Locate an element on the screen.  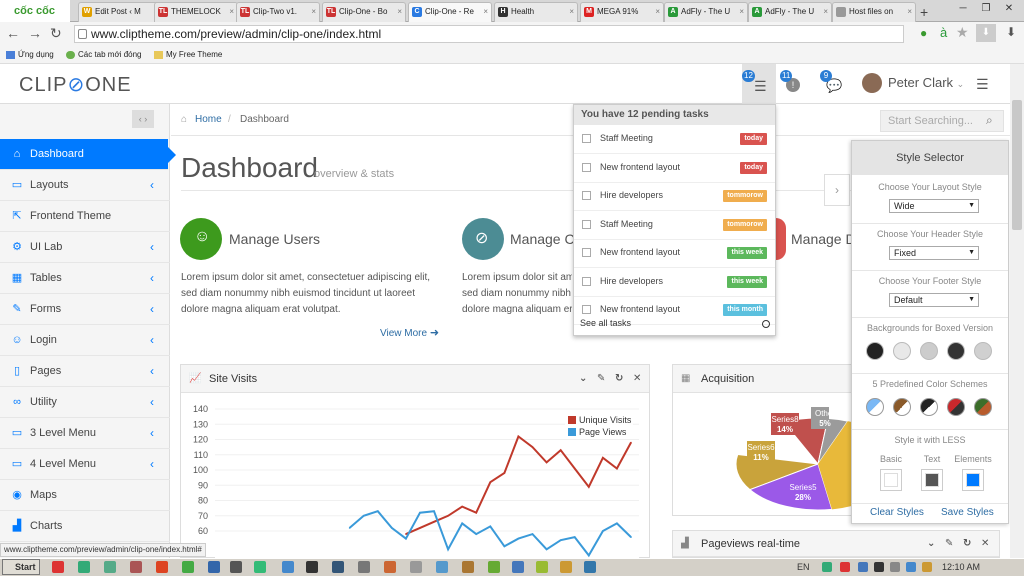
bookmark-my-free-theme: My Free Theme is located at coordinates (187, 55).